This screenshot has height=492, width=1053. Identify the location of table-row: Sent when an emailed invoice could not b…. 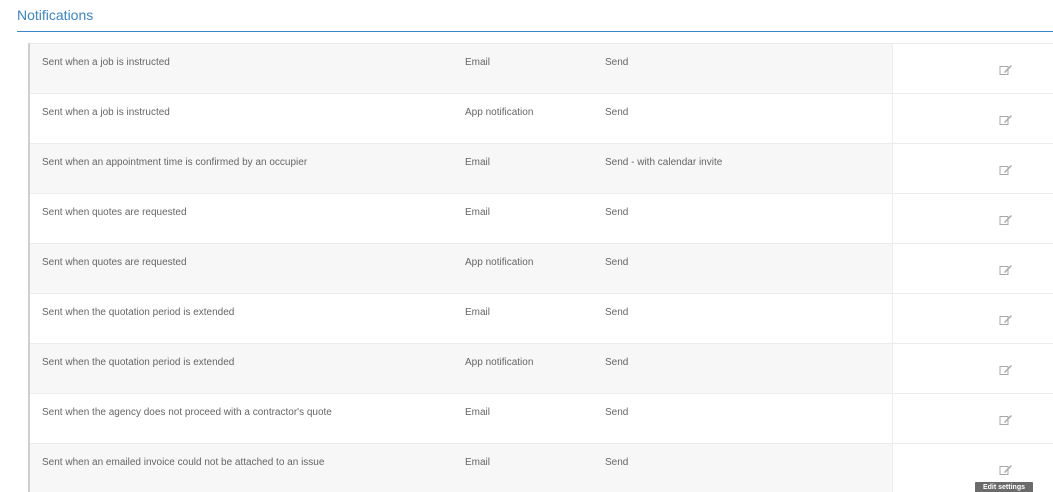
(541, 467).